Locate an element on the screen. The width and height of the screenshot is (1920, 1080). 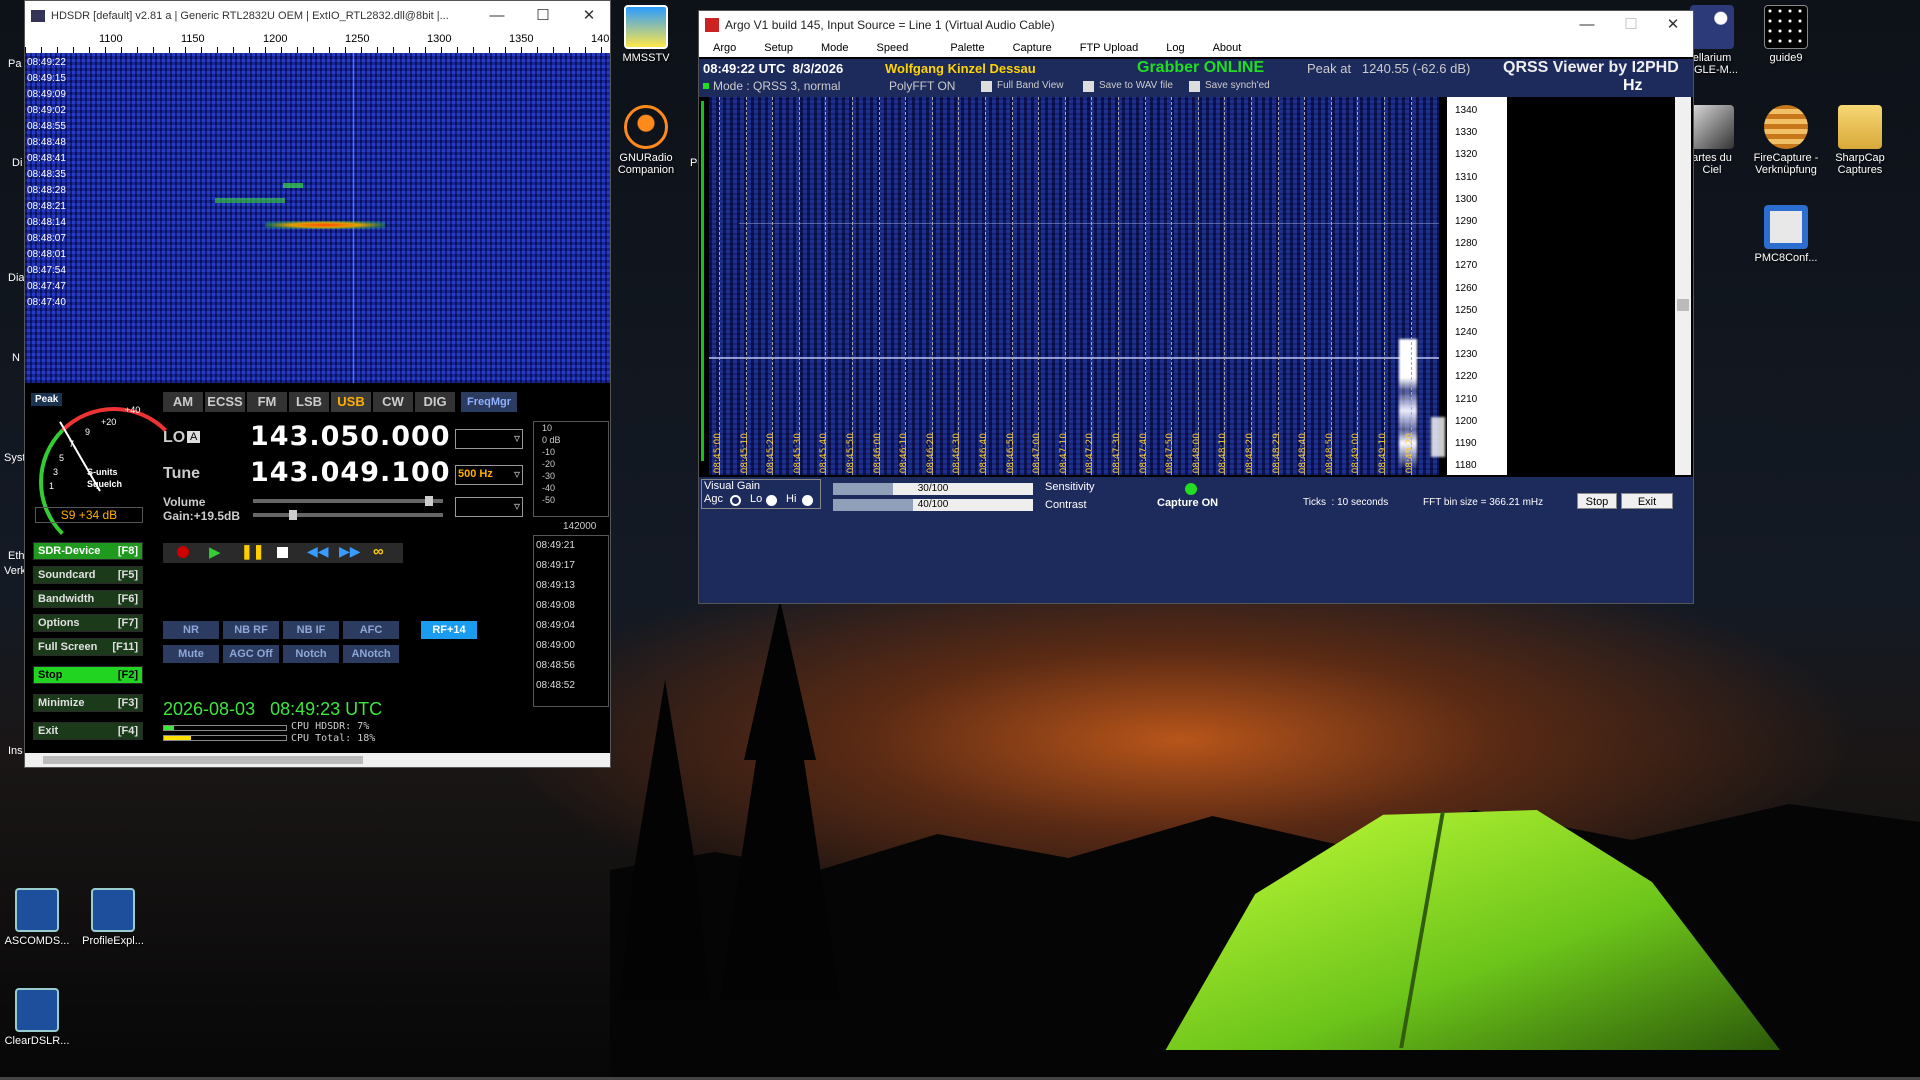
menu-speed: Speed is located at coordinates (893, 48).